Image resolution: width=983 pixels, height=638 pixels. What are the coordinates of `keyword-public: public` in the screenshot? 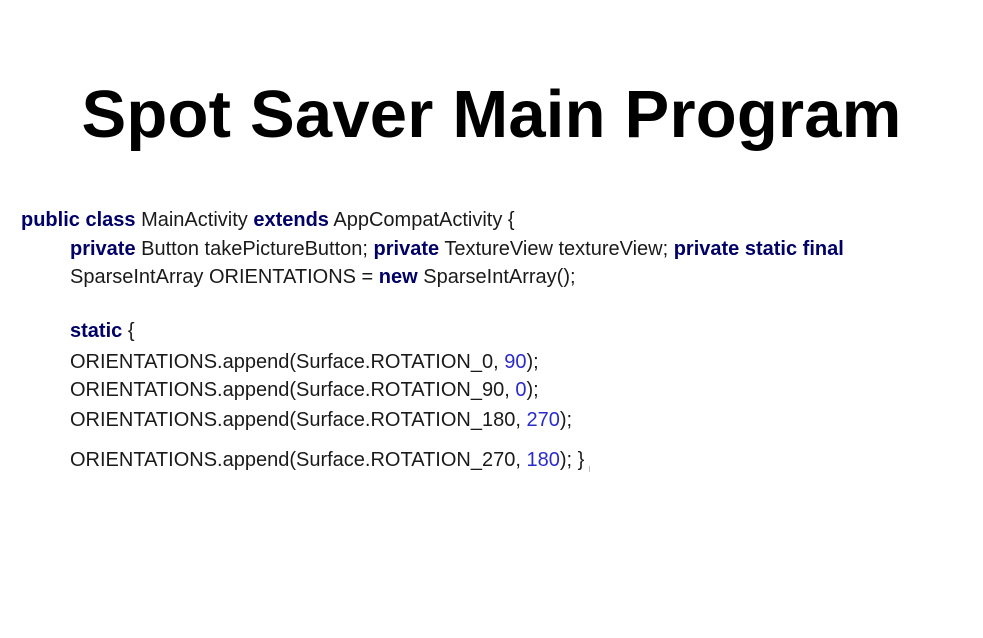 It's located at (50, 220).